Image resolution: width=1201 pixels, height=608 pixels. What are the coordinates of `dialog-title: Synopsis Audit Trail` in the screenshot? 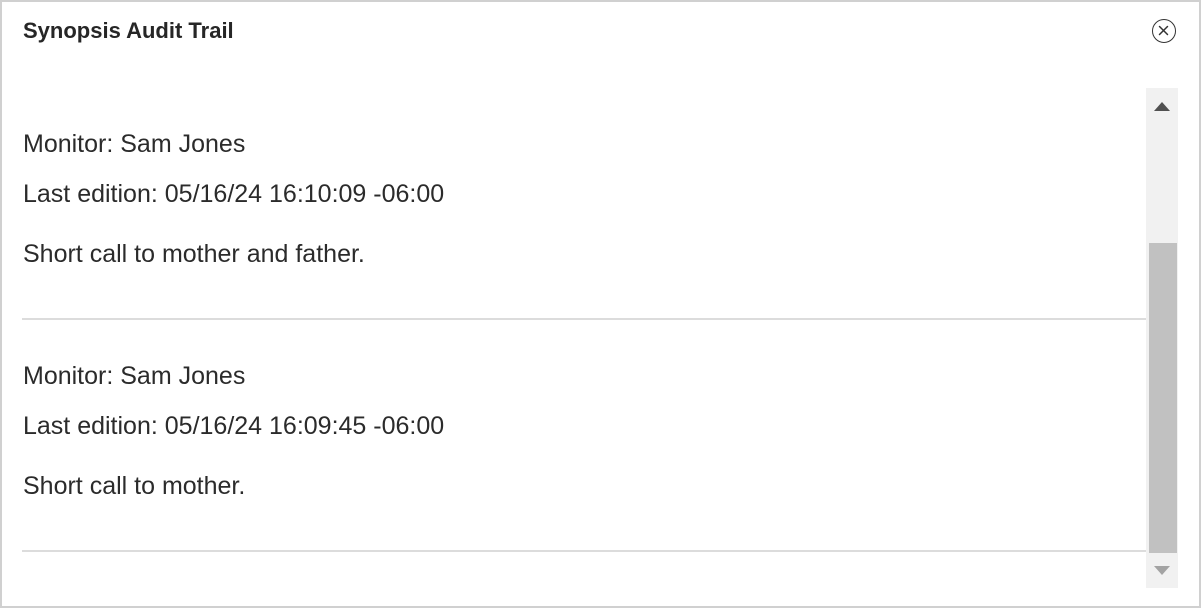 It's located at (128, 30).